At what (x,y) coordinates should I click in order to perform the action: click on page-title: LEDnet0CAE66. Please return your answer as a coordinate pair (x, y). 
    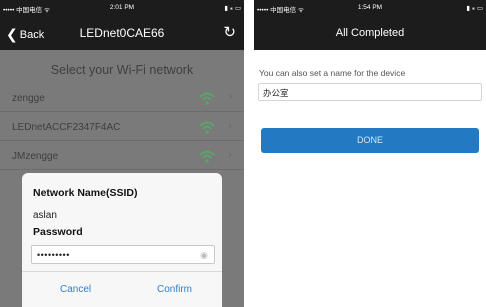
    Looking at the image, I should click on (122, 33).